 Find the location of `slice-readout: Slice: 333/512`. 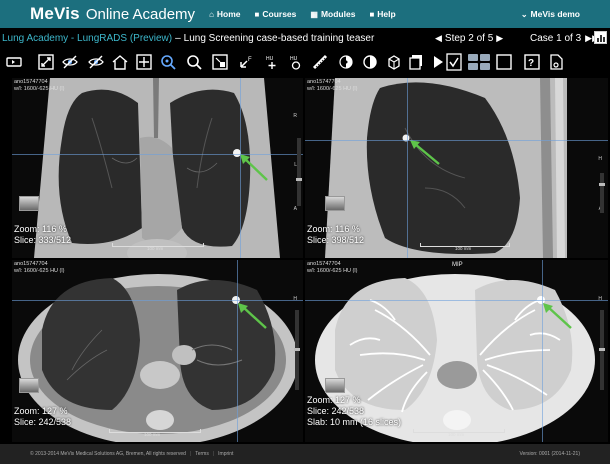

slice-readout: Slice: 333/512 is located at coordinates (43, 240).